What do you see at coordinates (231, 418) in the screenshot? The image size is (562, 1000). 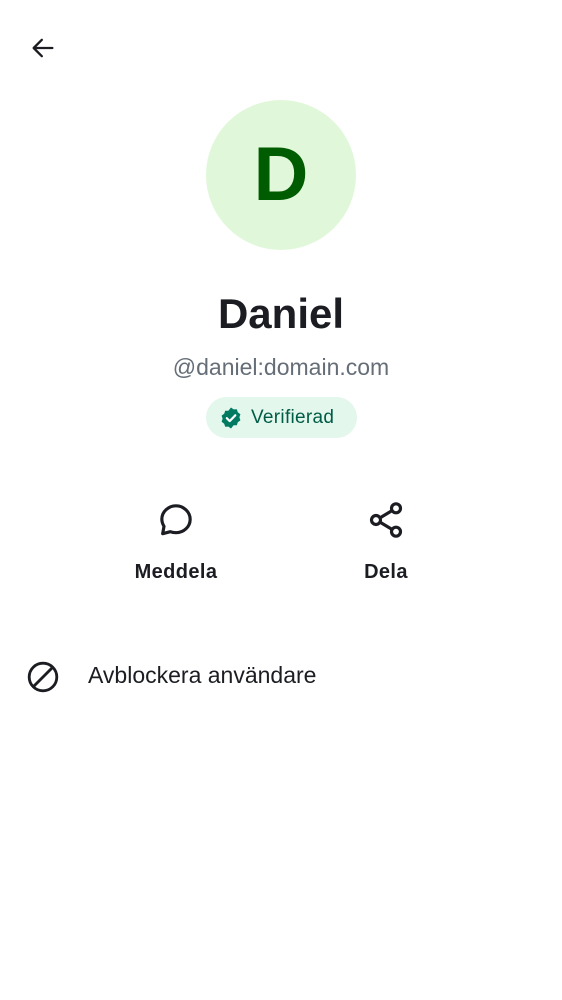 I see `verified-shield-icon` at bounding box center [231, 418].